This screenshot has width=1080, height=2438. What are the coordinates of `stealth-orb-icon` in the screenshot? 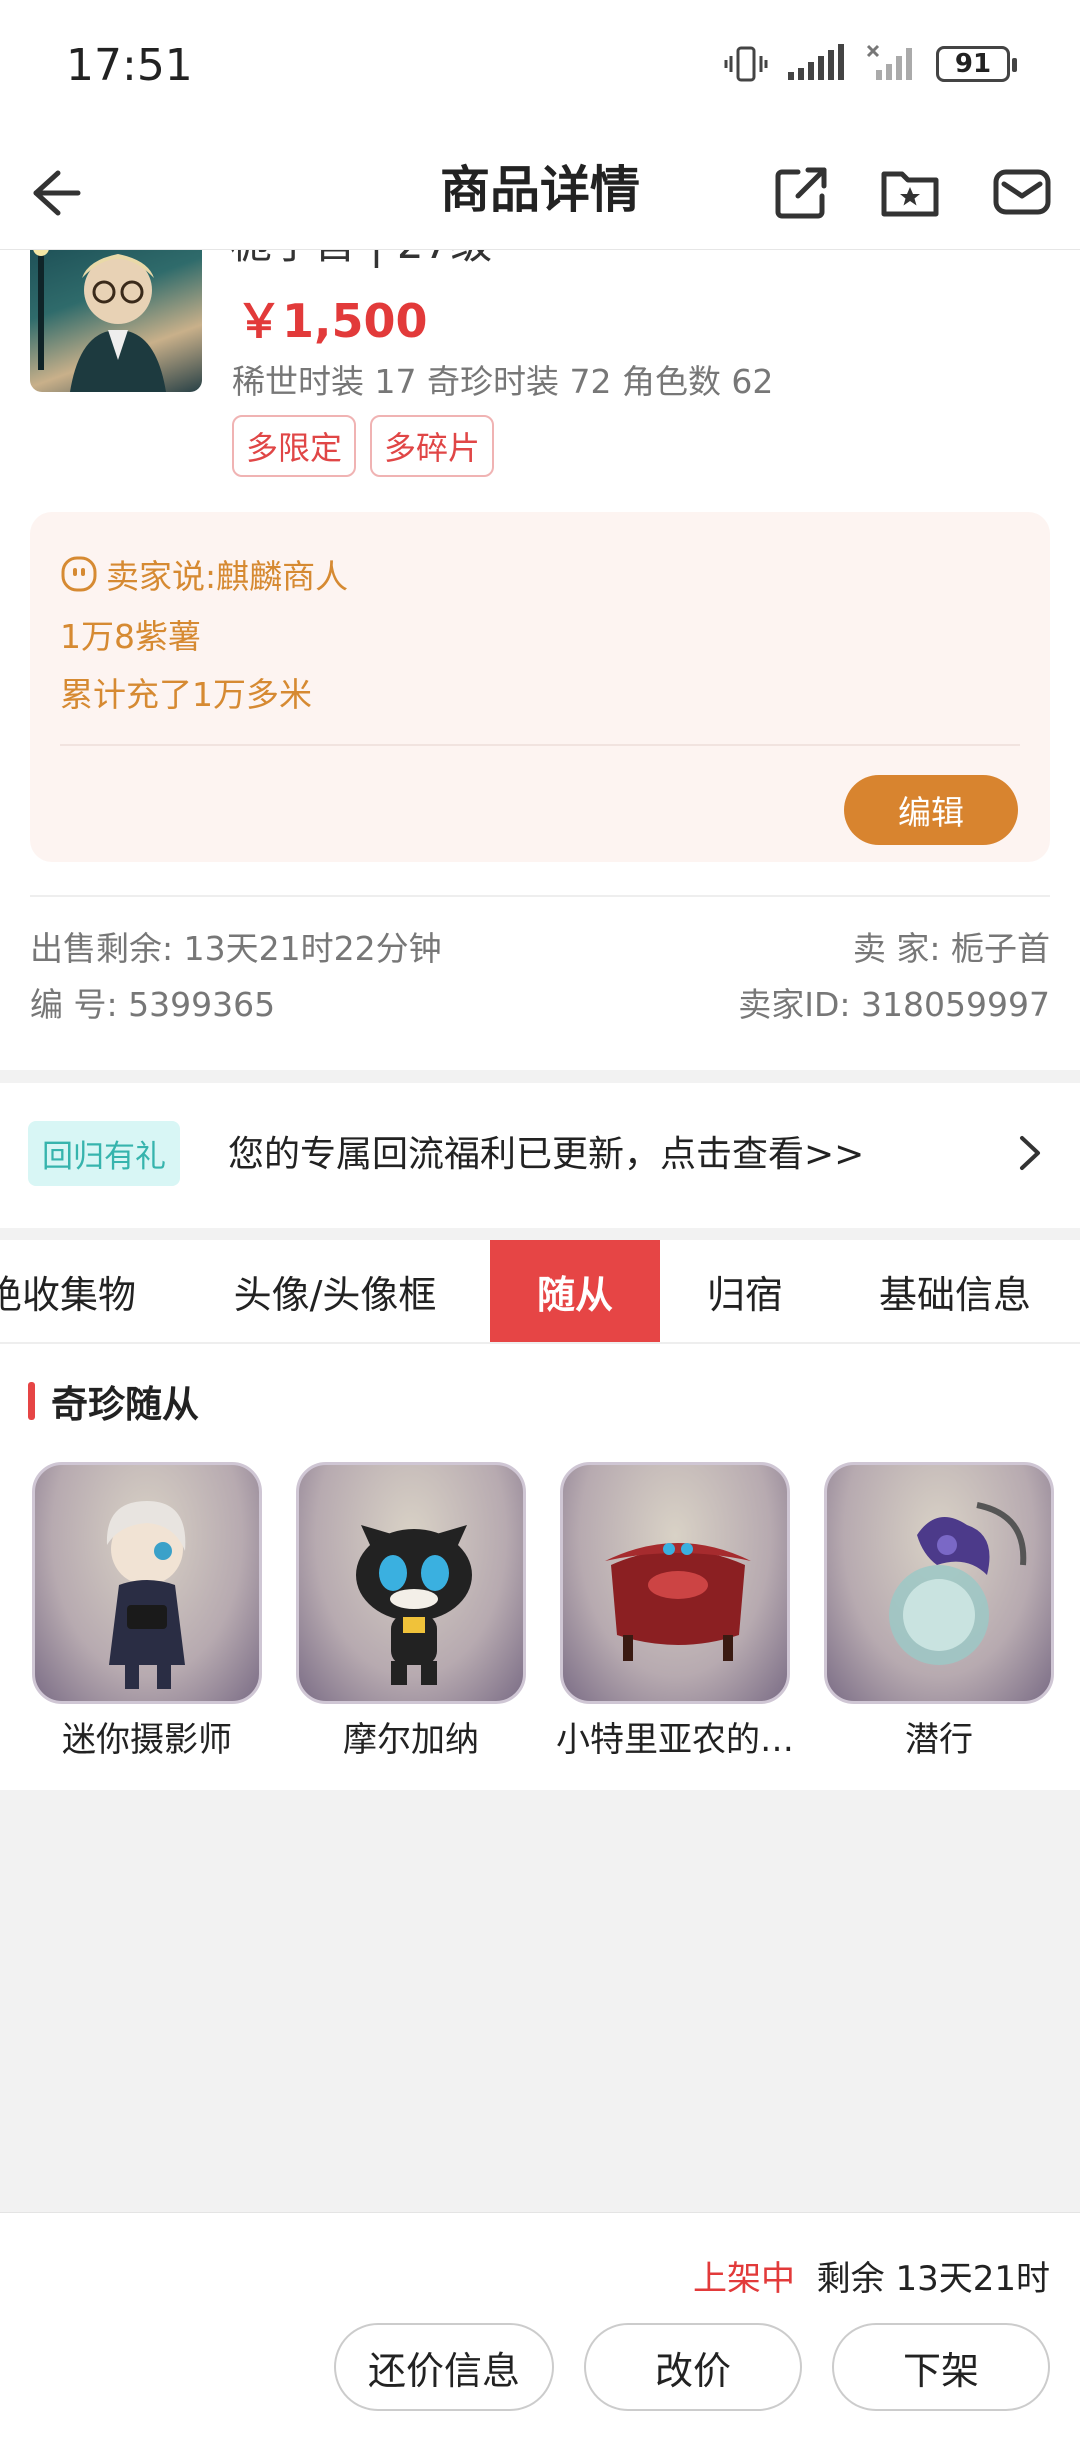 It's located at (958, 1583).